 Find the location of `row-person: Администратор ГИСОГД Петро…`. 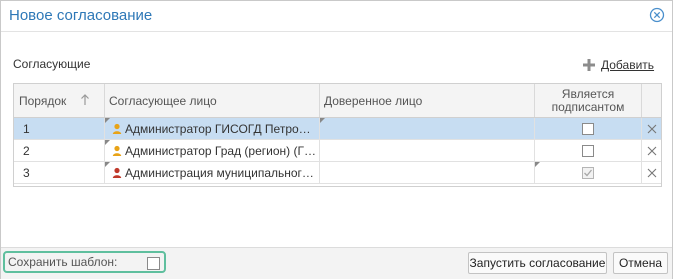

row-person: Администратор ГИСОГД Петро… is located at coordinates (218, 128).